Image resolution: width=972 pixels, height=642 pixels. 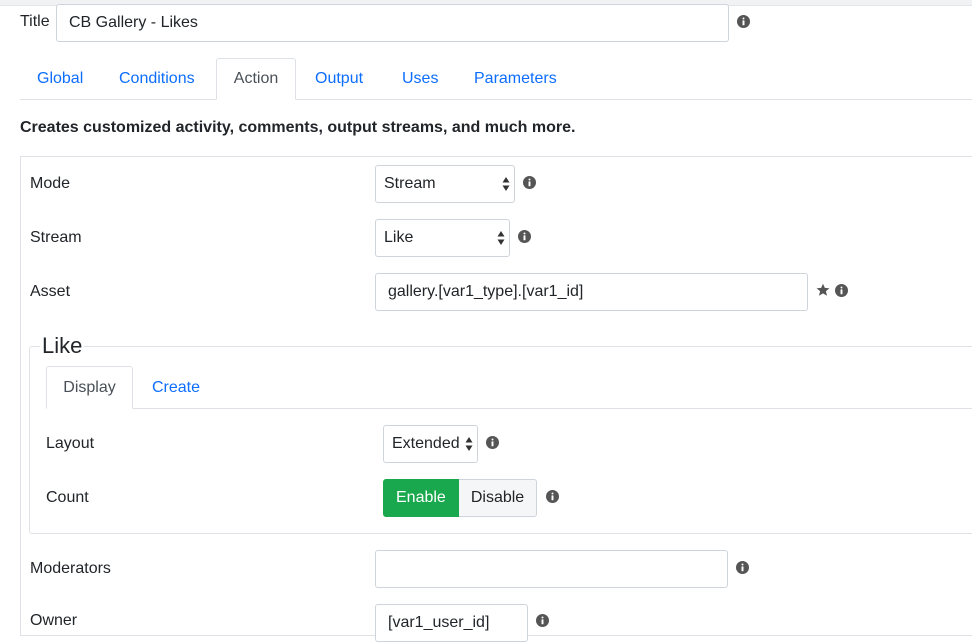 What do you see at coordinates (421, 498) in the screenshot?
I see `enable-button: Enable` at bounding box center [421, 498].